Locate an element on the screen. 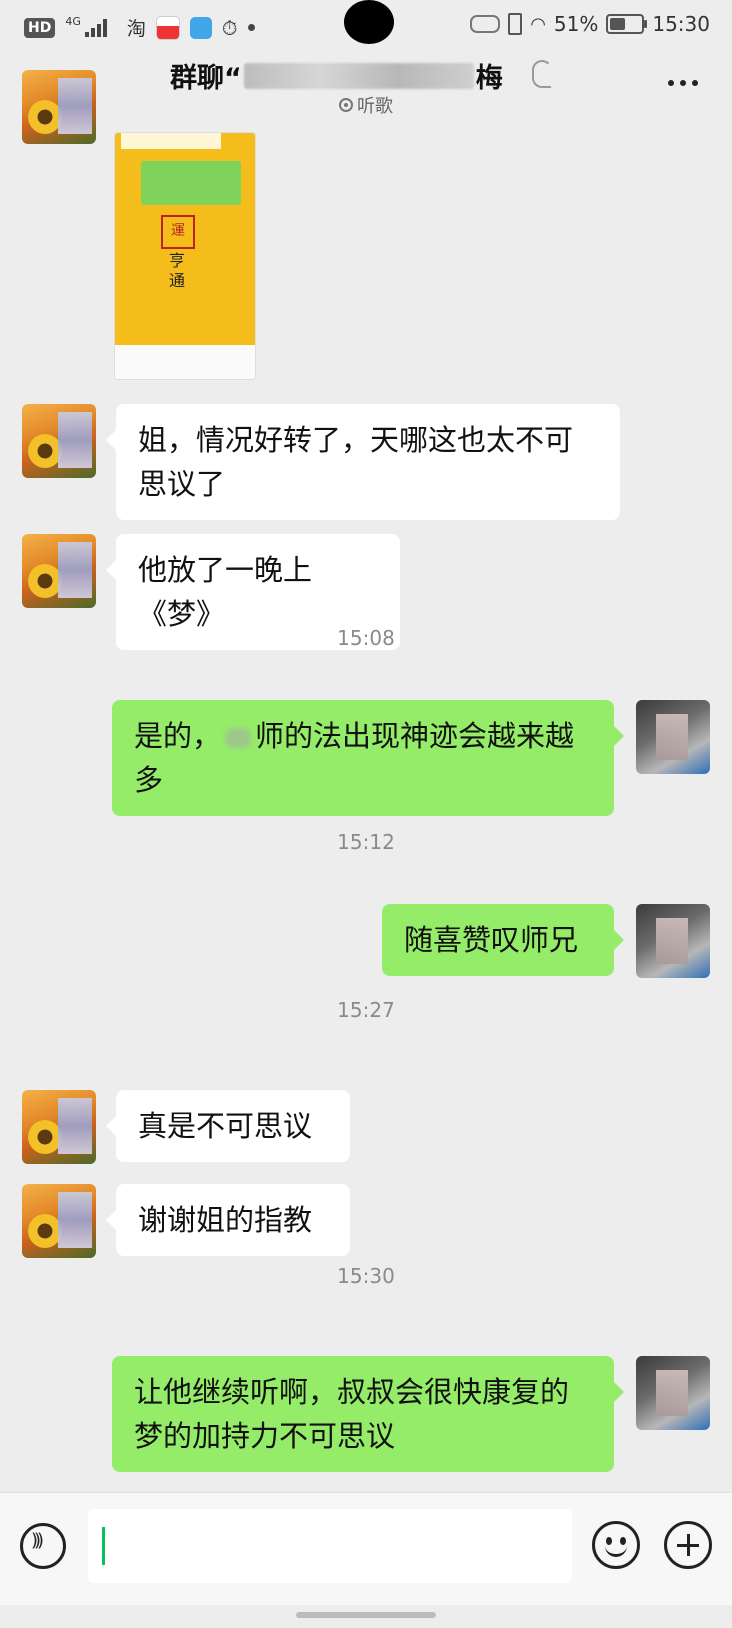 This screenshot has width=732, height=1628. chat-title-suffix: 梅 is located at coordinates (489, 78).